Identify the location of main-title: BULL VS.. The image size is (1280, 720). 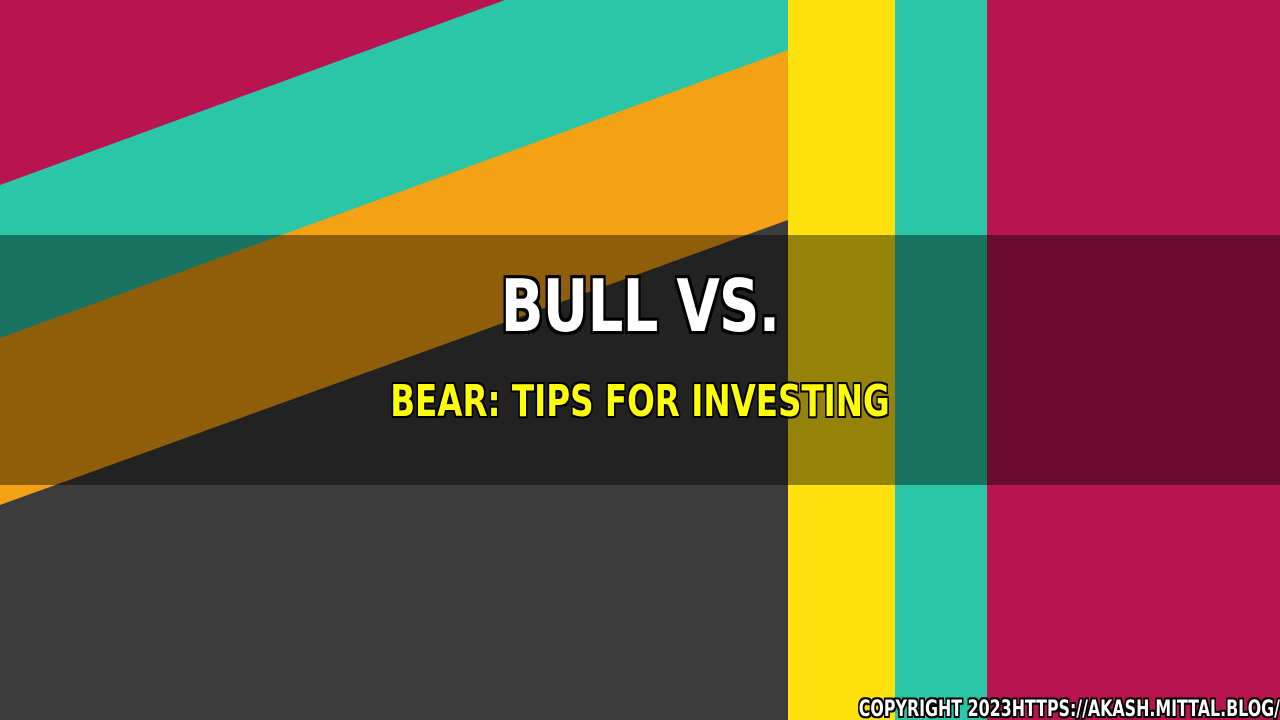
(640, 306).